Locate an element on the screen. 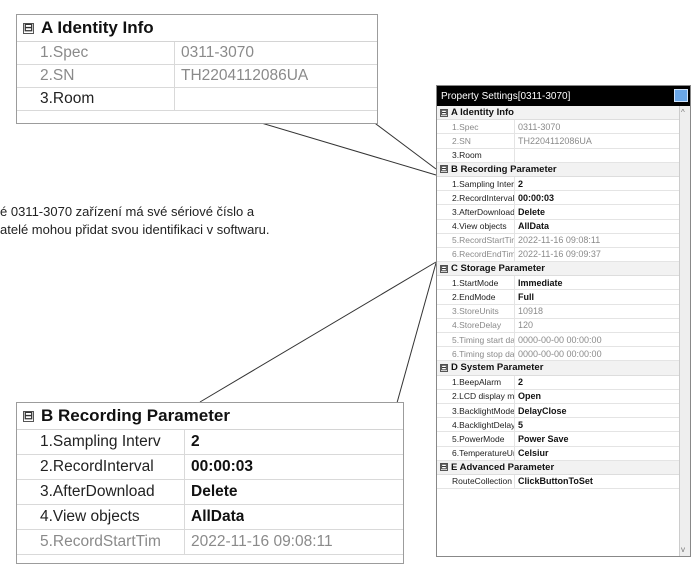  property-value: Immediate is located at coordinates (539, 283).